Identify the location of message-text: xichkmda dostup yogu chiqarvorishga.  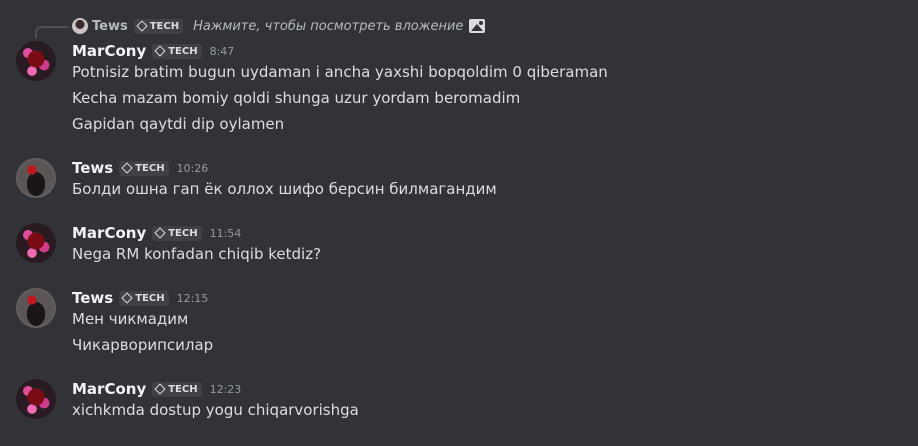
(215, 410).